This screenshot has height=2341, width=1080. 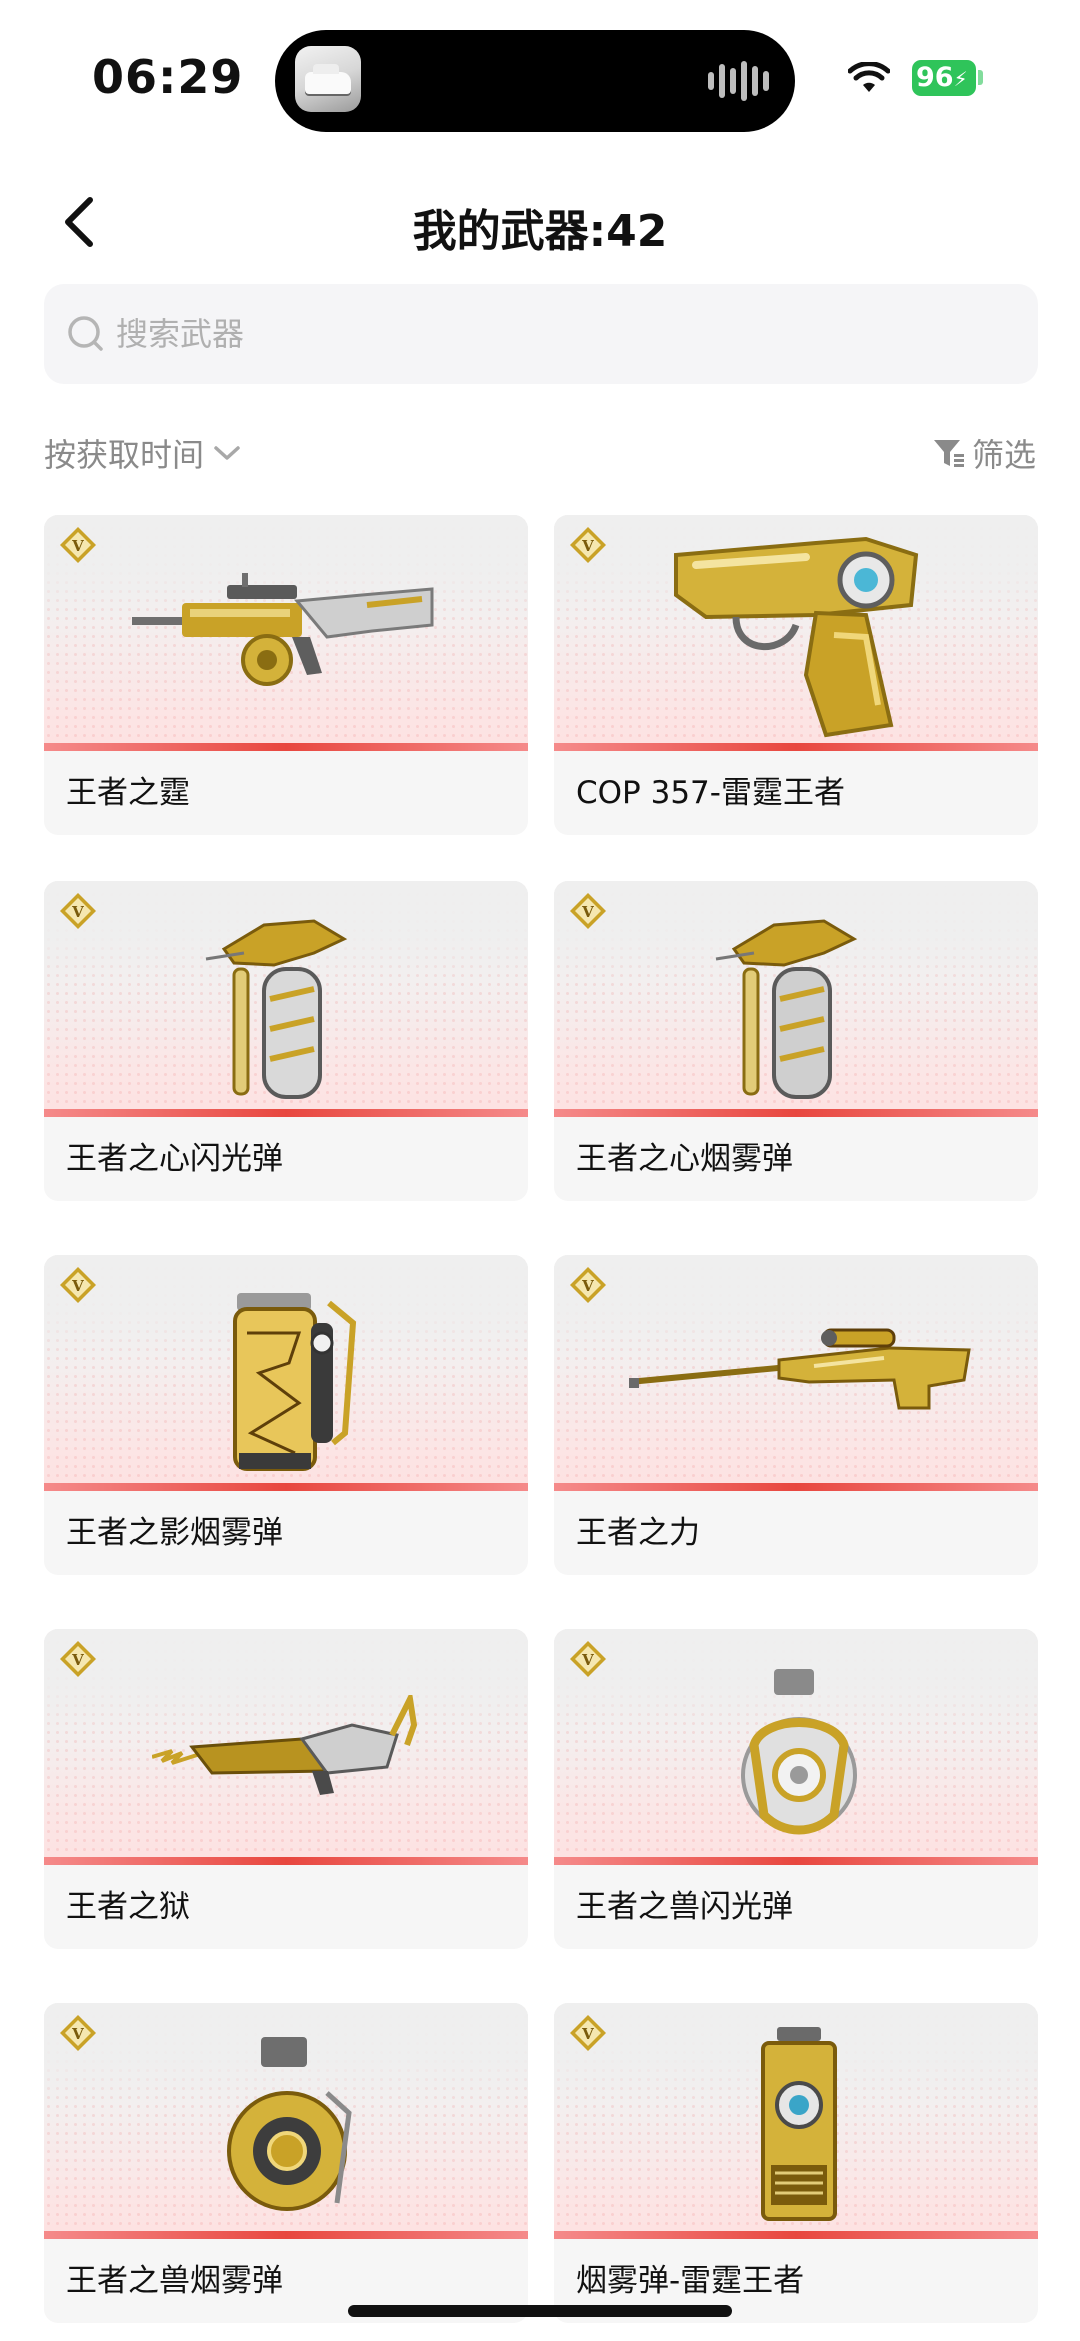 What do you see at coordinates (124, 455) in the screenshot?
I see `sort-label: 按获取时间` at bounding box center [124, 455].